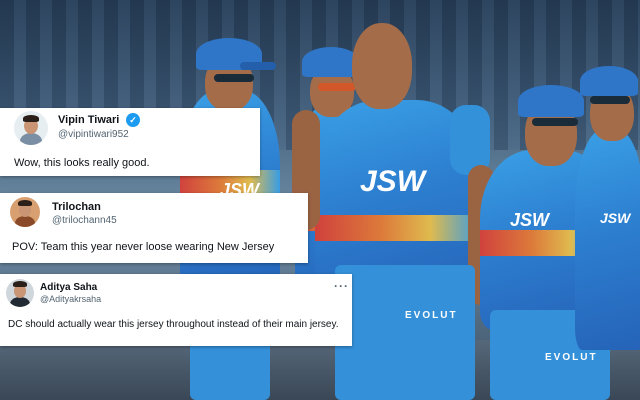 This screenshot has width=640, height=400. Describe the element at coordinates (133, 120) in the screenshot. I see `verified-badge-icon: ✓` at that location.